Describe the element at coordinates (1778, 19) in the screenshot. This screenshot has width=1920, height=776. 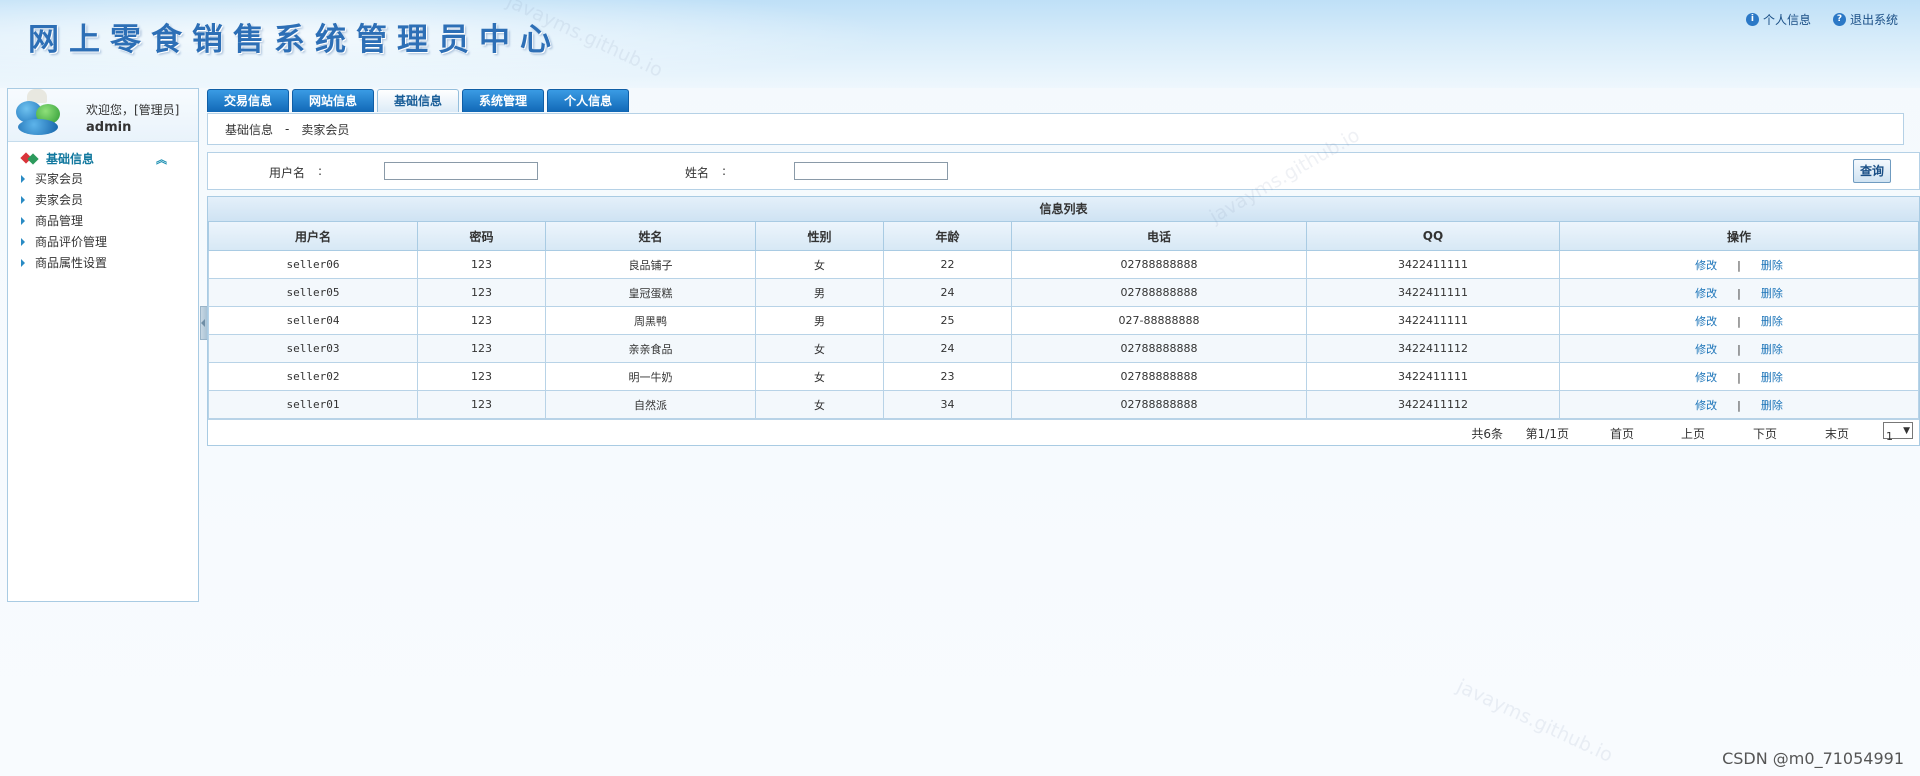
I see `personal-info-link: i 个人信息` at that location.